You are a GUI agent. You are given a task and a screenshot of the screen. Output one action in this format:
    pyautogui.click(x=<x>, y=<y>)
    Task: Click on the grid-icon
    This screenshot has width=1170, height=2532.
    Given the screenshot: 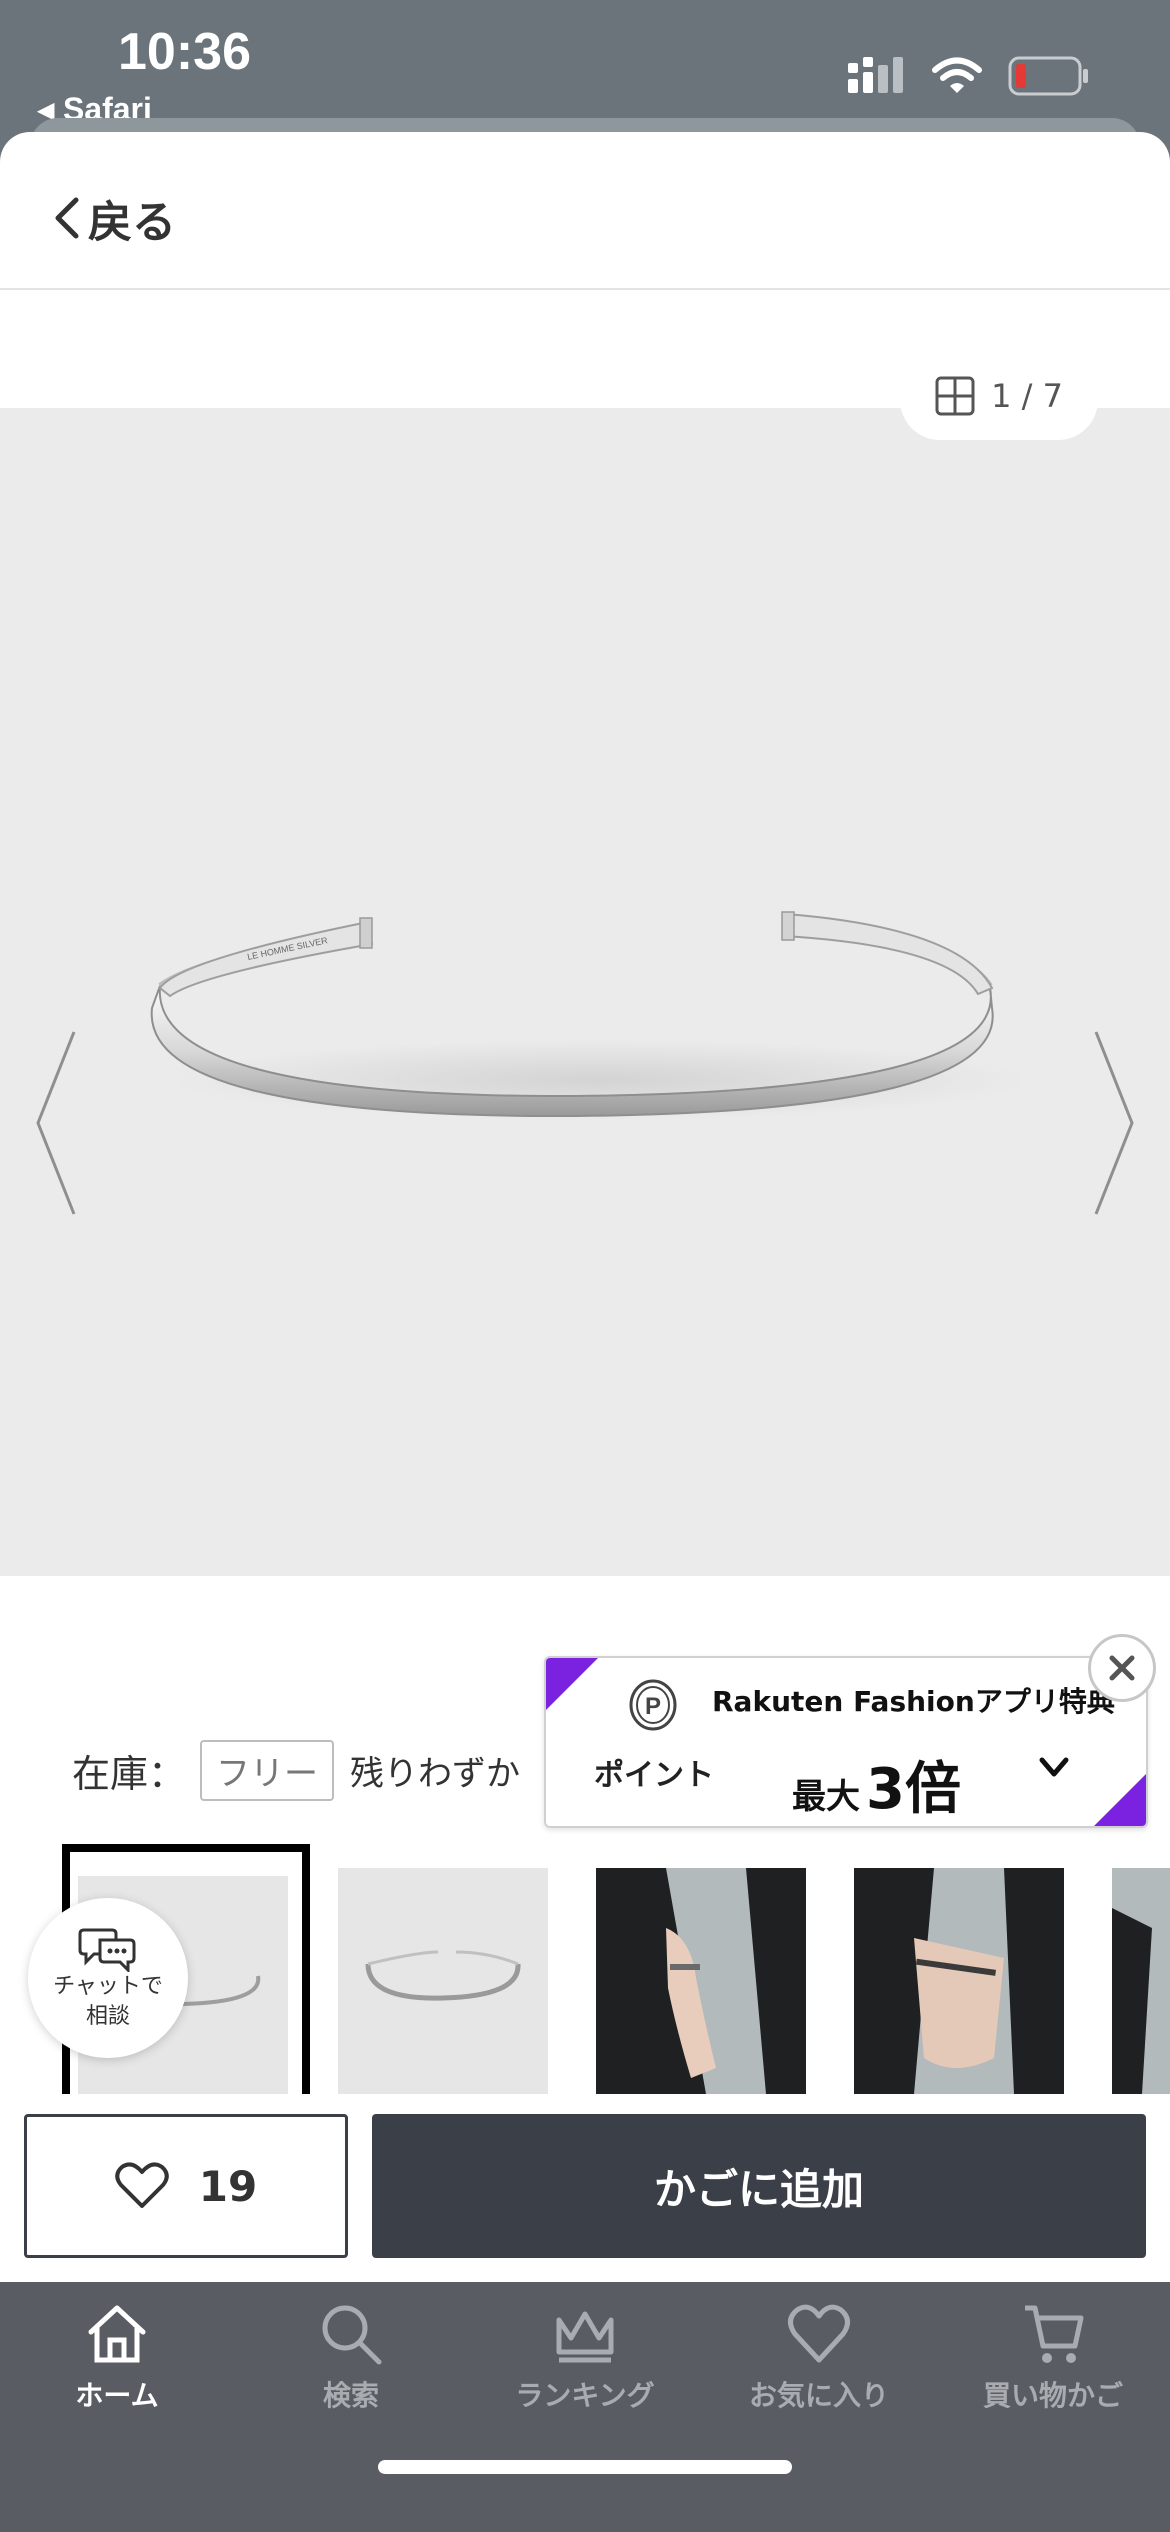 What is the action you would take?
    pyautogui.click(x=955, y=396)
    